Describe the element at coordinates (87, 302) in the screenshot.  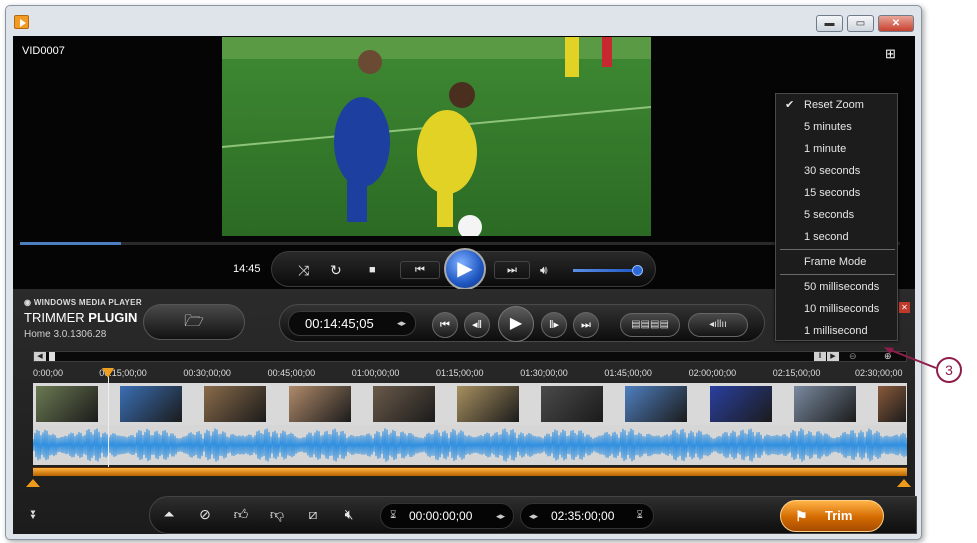
I see `brand-line-1-text: WINDOWS MEDIA PLAYER` at that location.